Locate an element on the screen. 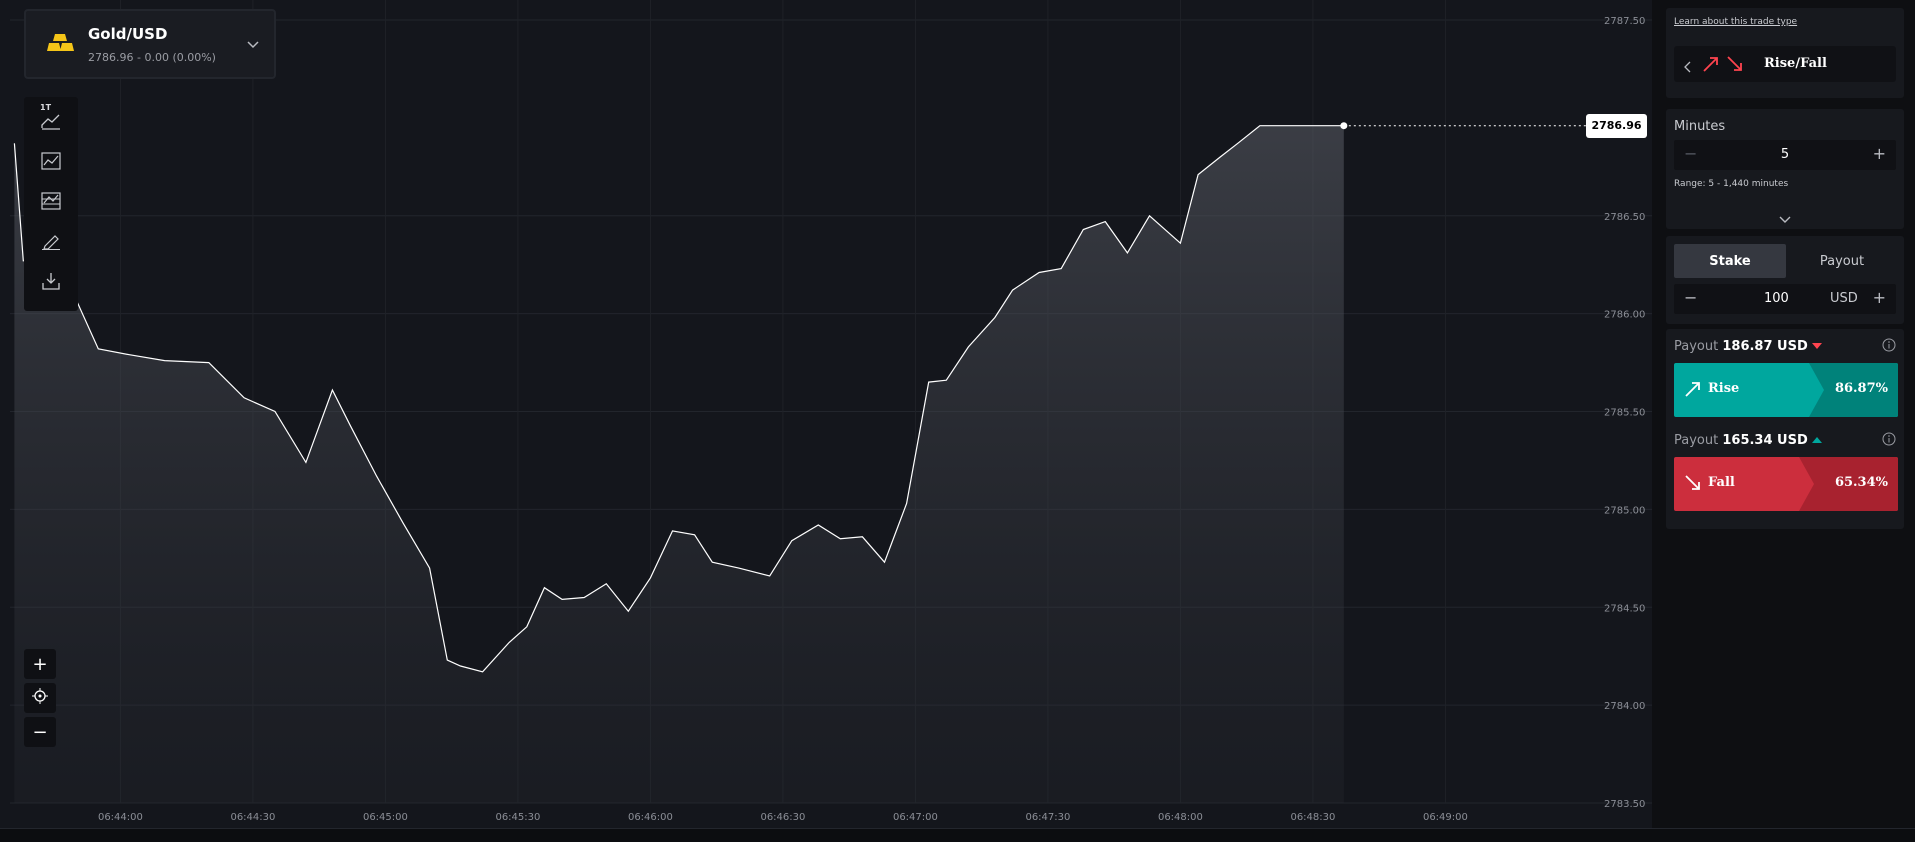  rise-payout-label: Payout is located at coordinates (1696, 346).